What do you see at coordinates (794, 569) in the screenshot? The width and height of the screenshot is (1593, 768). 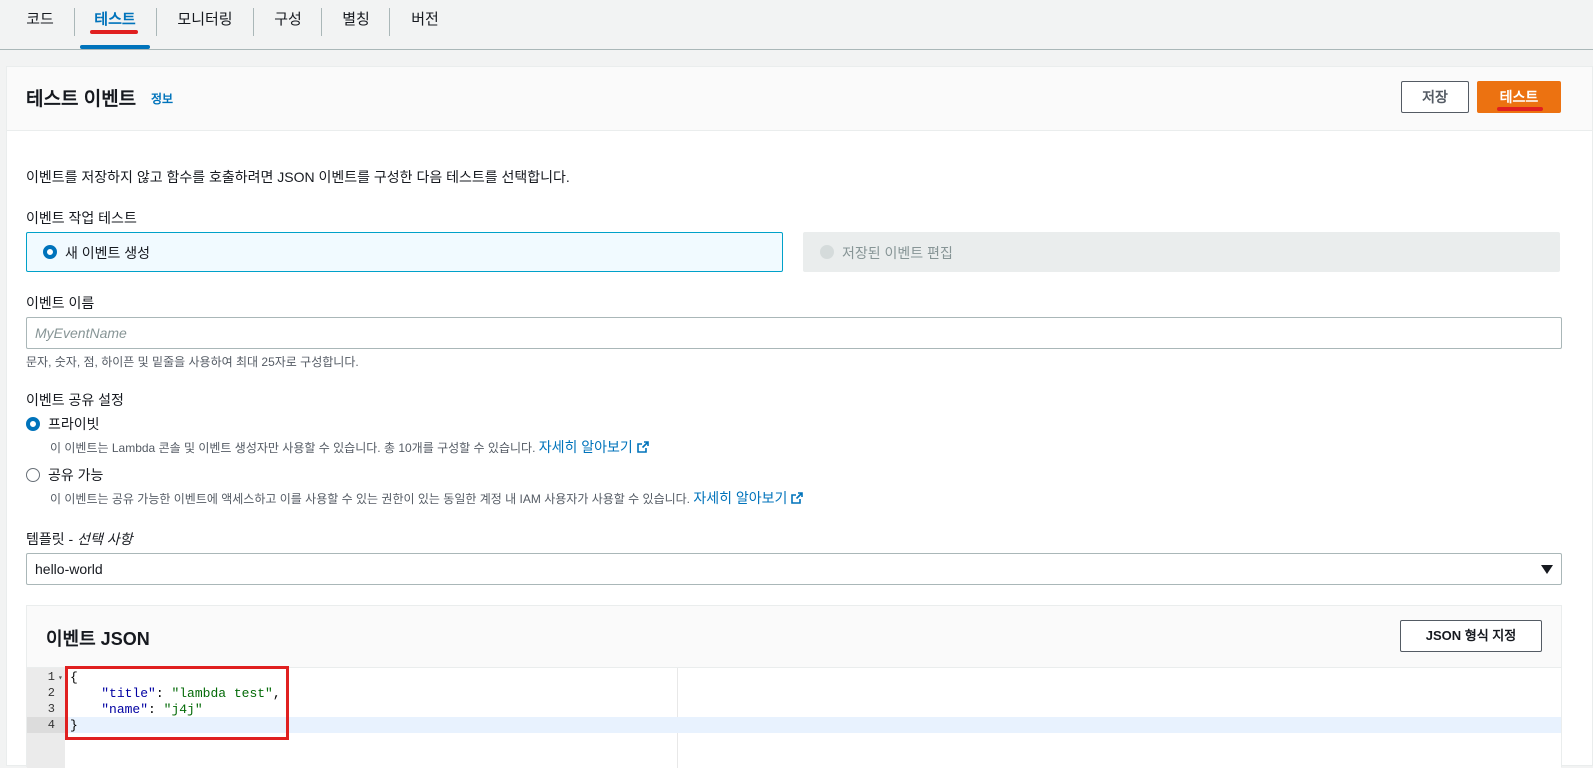 I see `template-select: hello-world` at bounding box center [794, 569].